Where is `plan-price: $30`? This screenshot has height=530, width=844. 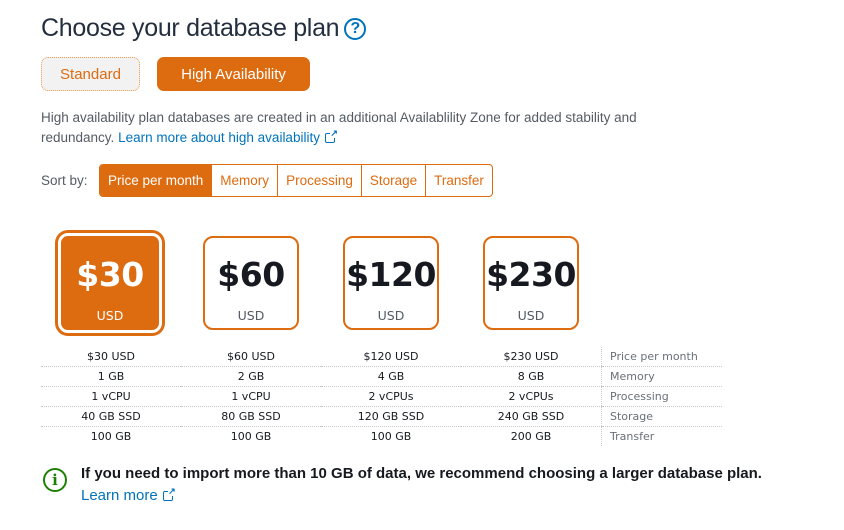
plan-price: $30 is located at coordinates (110, 274).